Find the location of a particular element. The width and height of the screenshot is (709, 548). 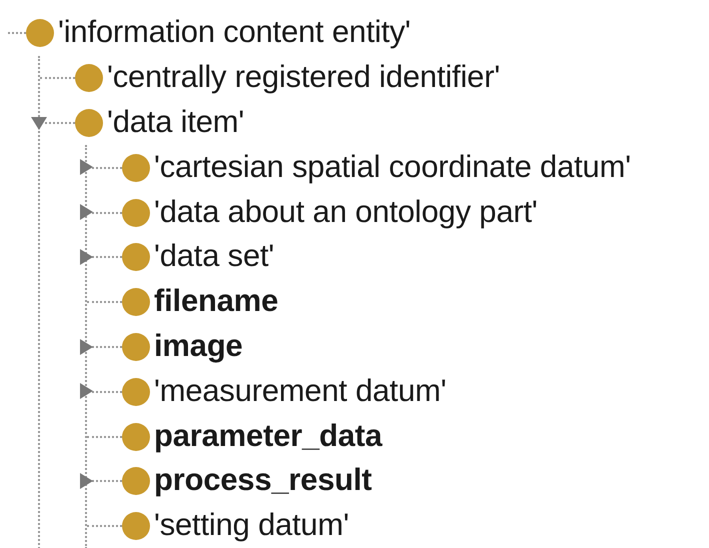

class-label: 'centrally registered identifier' is located at coordinates (303, 78).